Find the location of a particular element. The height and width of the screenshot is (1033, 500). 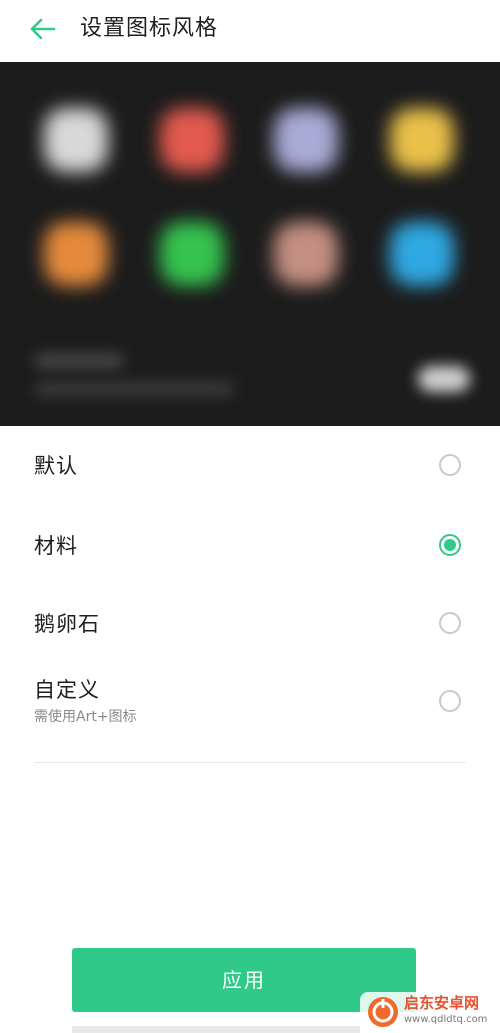

option-label: 自定义 is located at coordinates (67, 690).